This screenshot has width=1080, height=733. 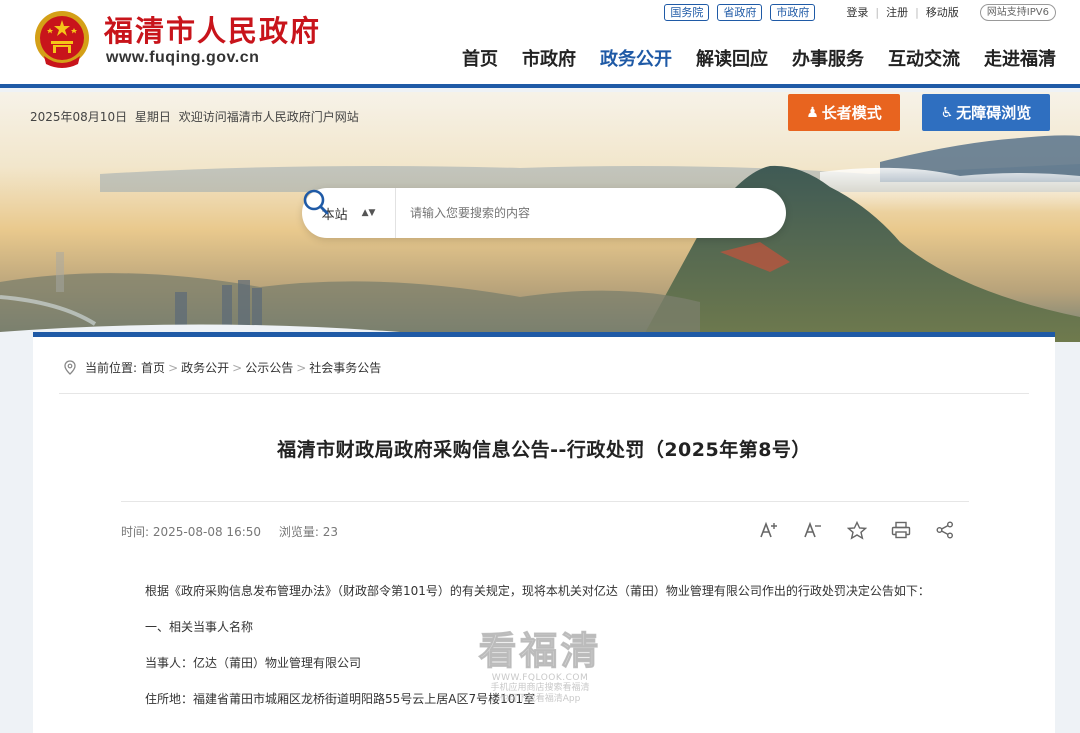 What do you see at coordinates (62, 39) in the screenshot?
I see `national-emblem-icon` at bounding box center [62, 39].